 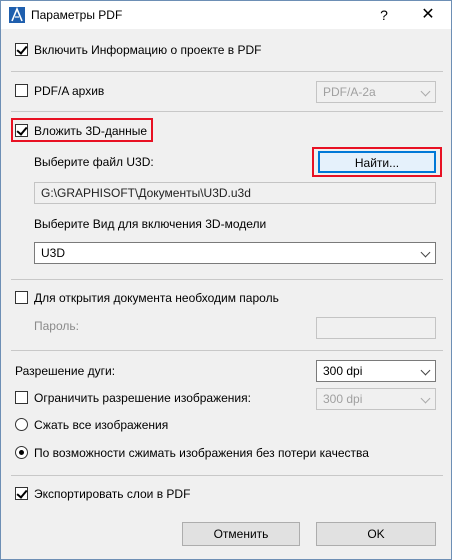 What do you see at coordinates (226, 15) in the screenshot?
I see `title-bar: Параметры PDF ? ✕` at bounding box center [226, 15].